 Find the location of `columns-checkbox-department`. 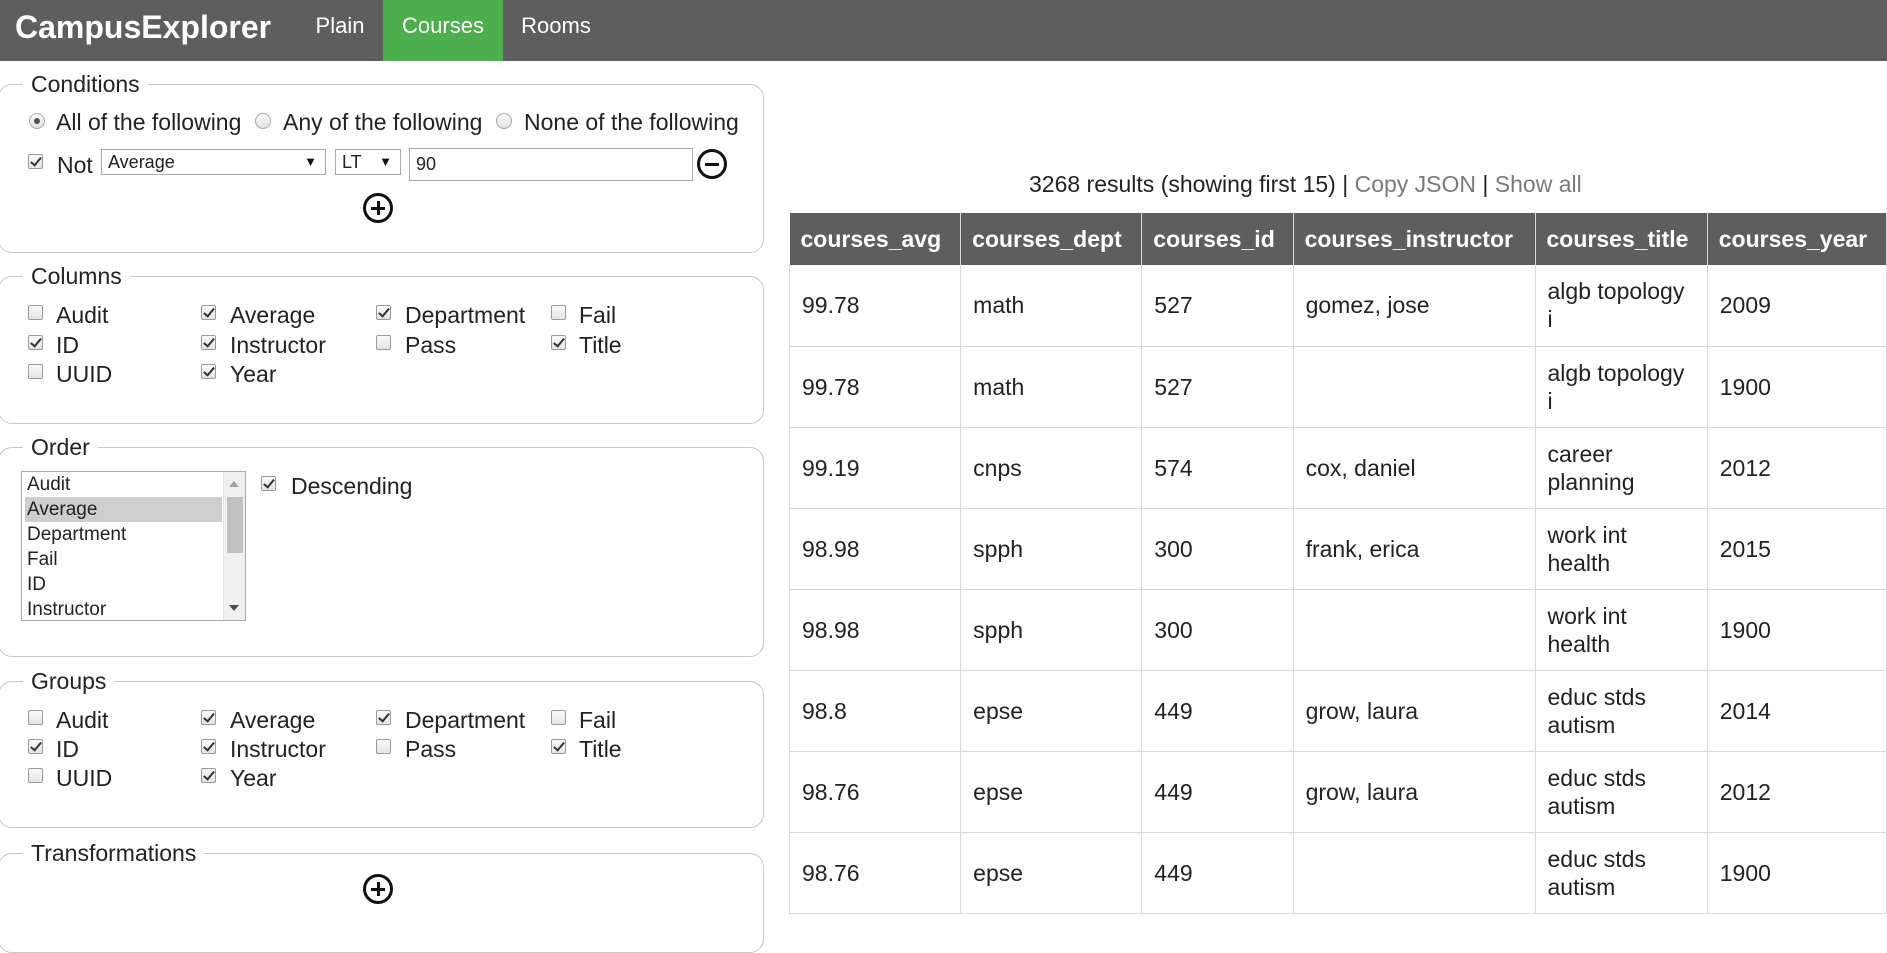

columns-checkbox-department is located at coordinates (383, 312).